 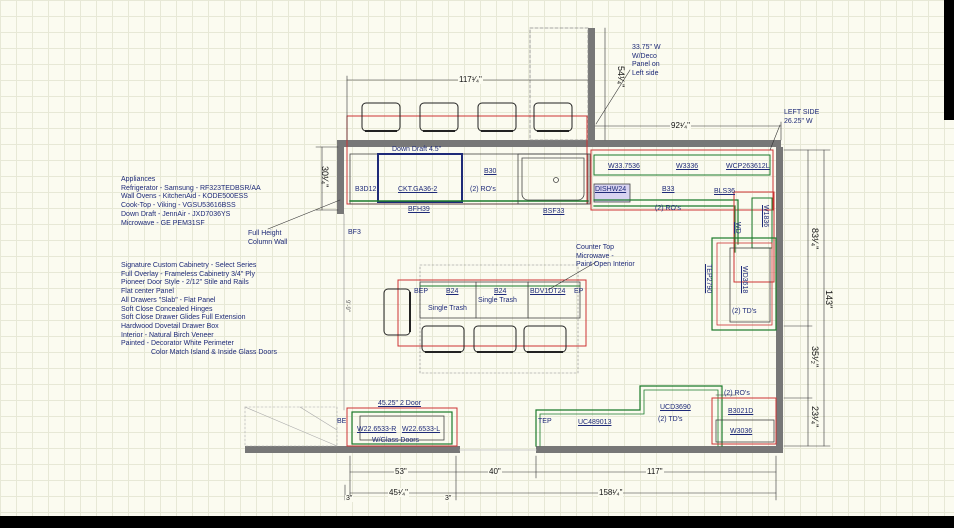 I want to click on spec-line: Hardwood Dovetail Drawer Box, so click(x=170, y=326).